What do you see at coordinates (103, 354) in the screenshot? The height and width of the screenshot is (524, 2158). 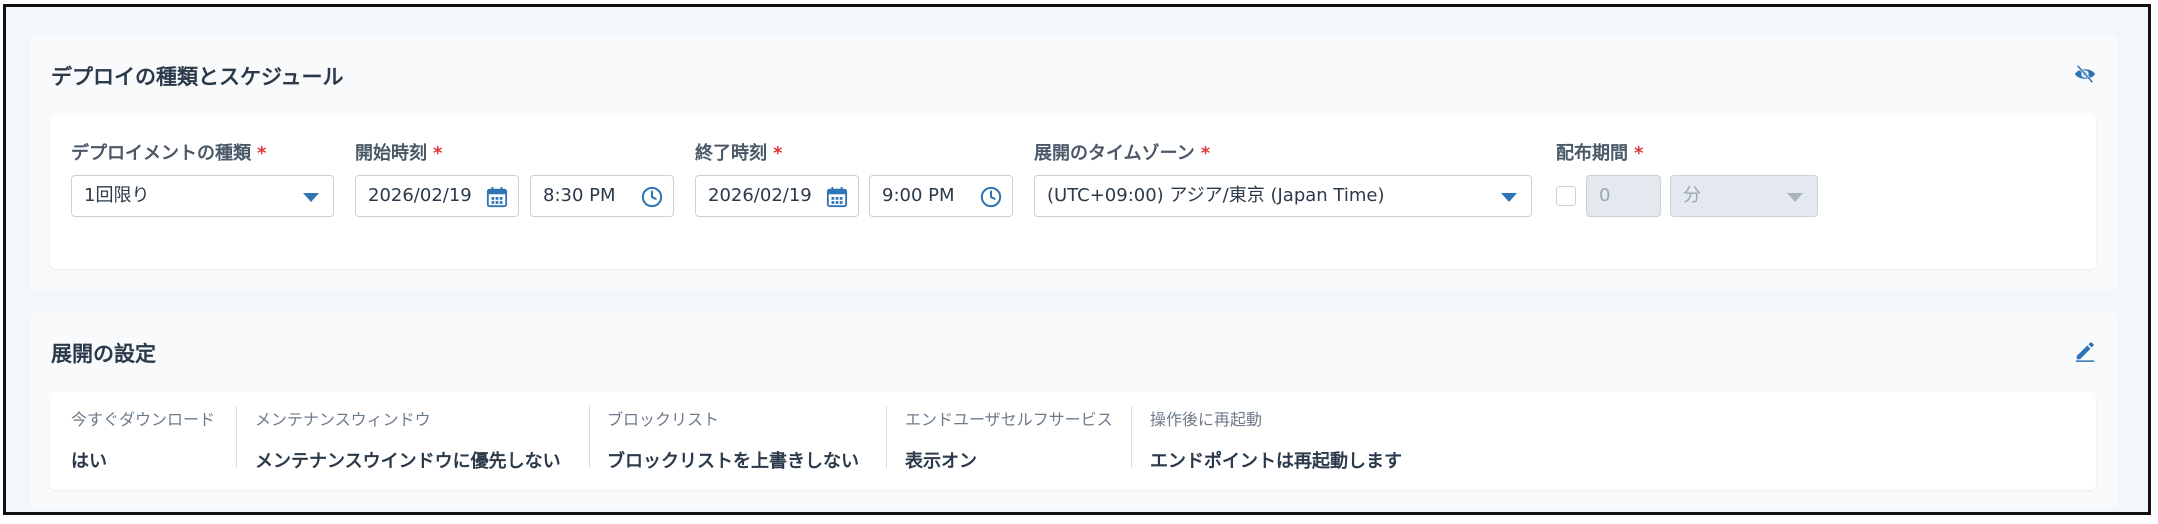 I see `deployment-settings-title: 展開の設定` at bounding box center [103, 354].